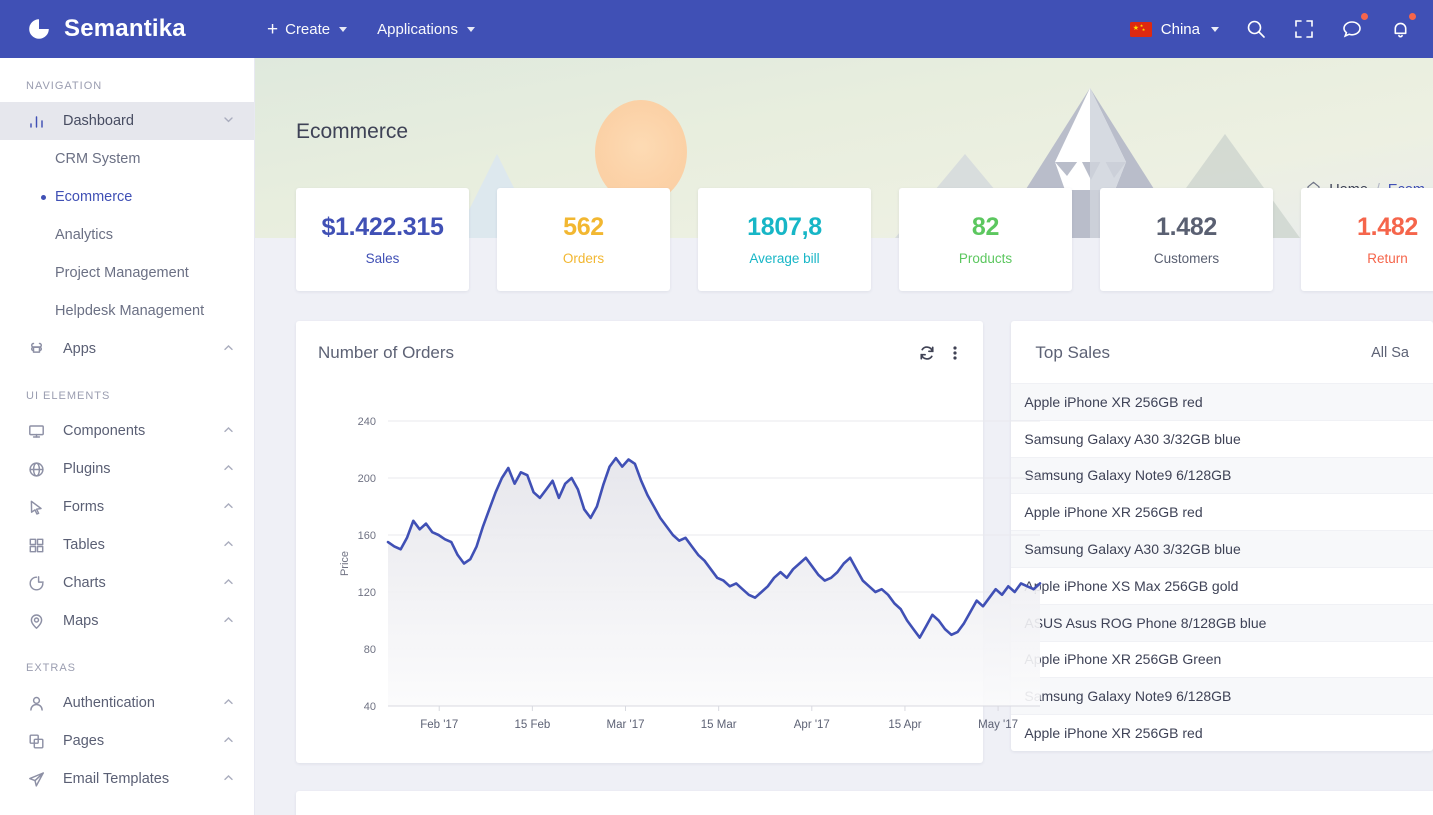 This screenshot has width=1433, height=815. Describe the element at coordinates (125, 28) in the screenshot. I see `brand-name: Semantika` at that location.